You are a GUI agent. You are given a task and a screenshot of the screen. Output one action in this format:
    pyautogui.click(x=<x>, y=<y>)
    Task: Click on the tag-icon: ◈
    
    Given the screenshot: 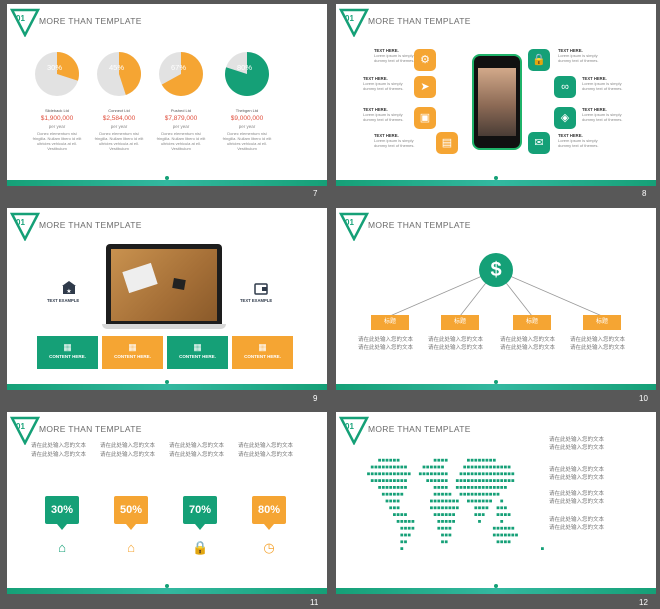 What is the action you would take?
    pyautogui.click(x=565, y=118)
    